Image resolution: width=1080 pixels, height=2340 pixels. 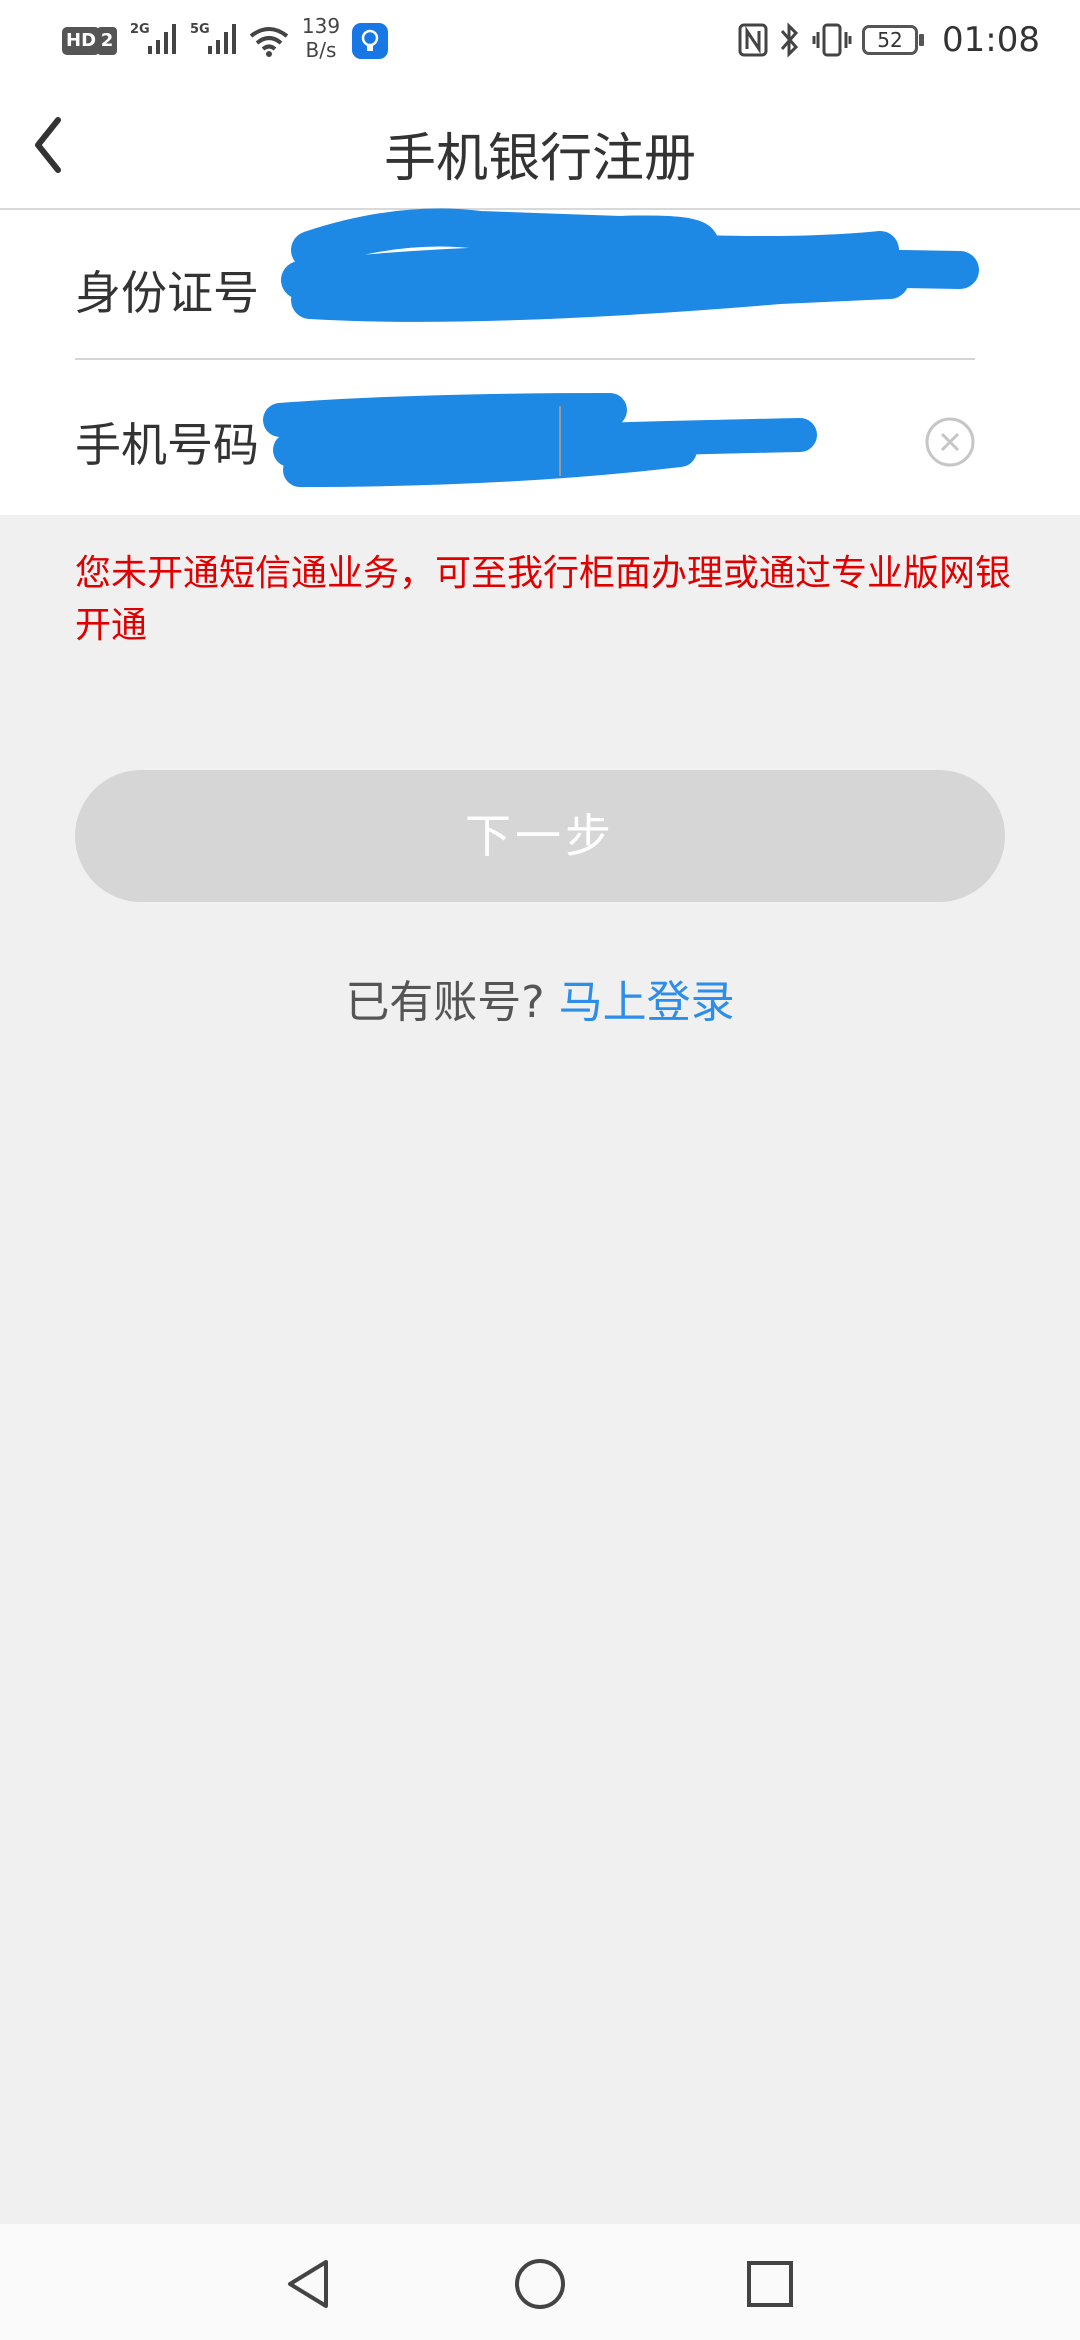 I want to click on id-number-label: 身份证号, so click(x=167, y=293).